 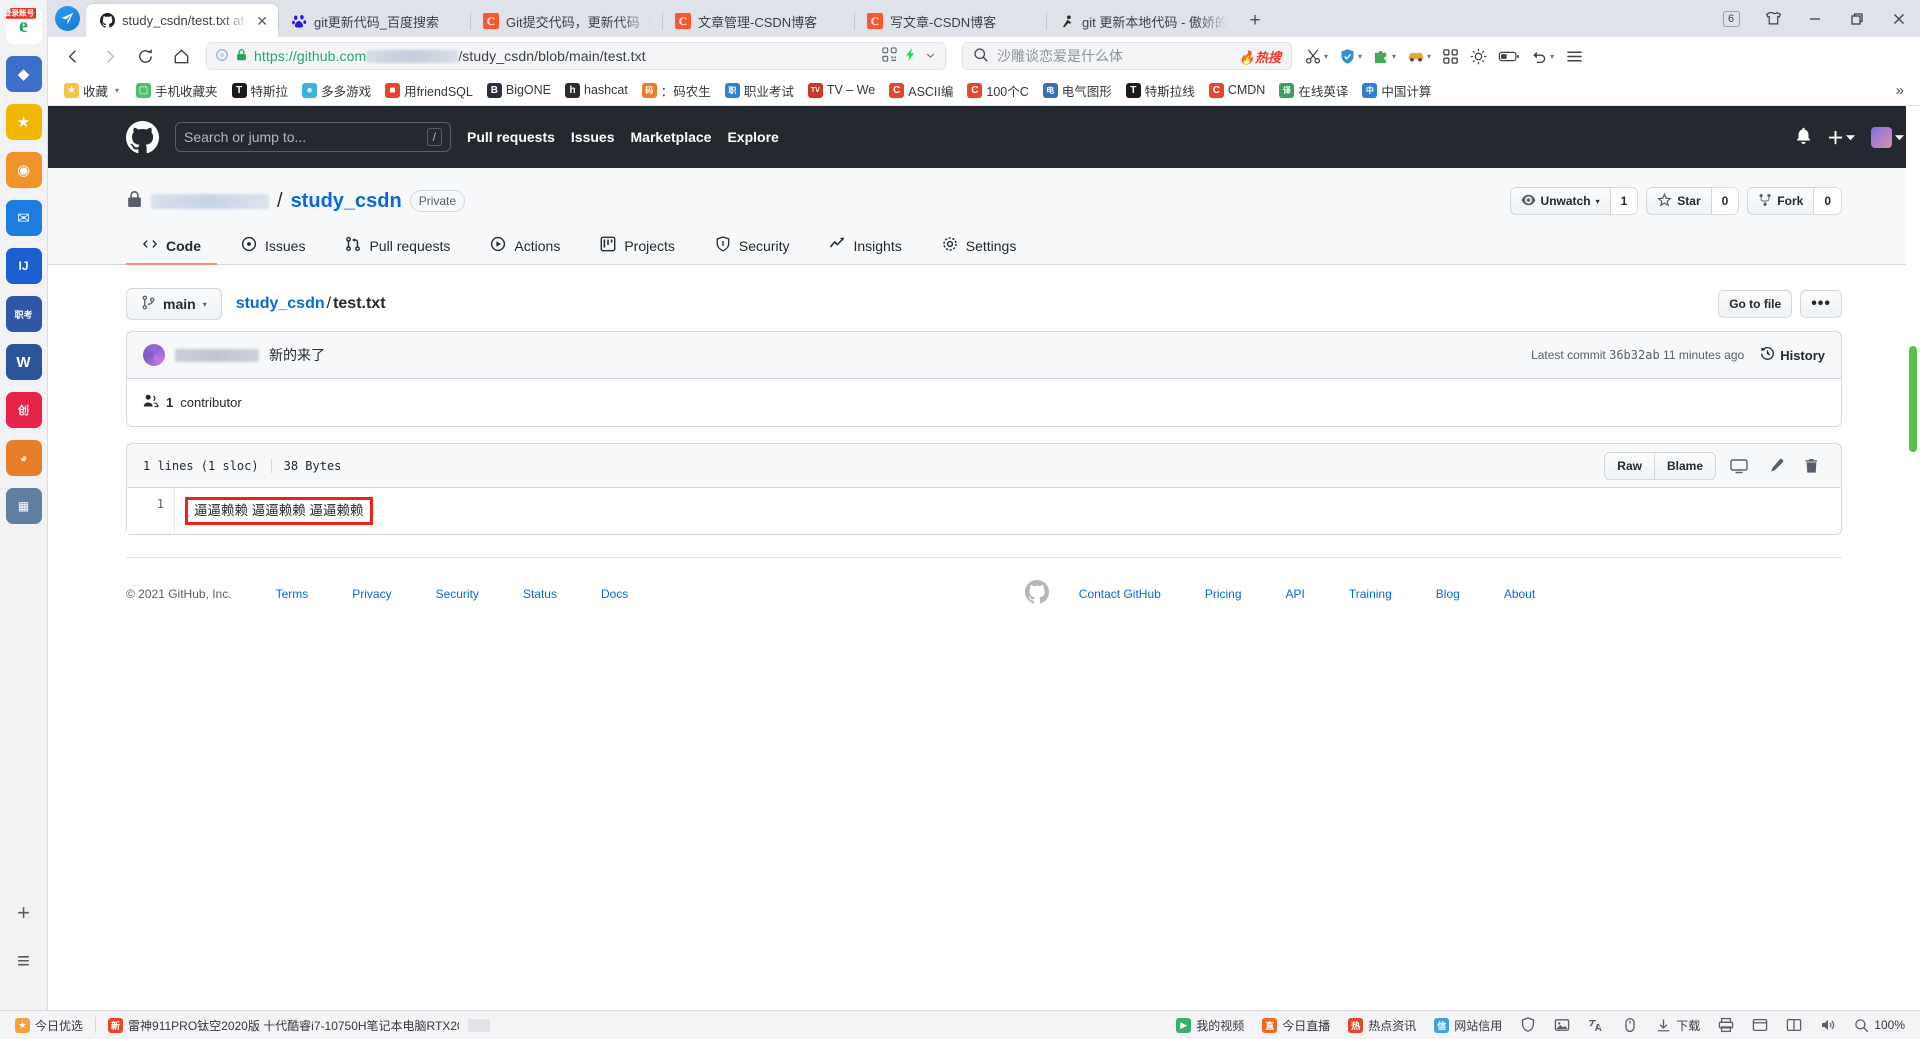 What do you see at coordinates (292, 594) in the screenshot?
I see `footer-link-terms: Terms` at bounding box center [292, 594].